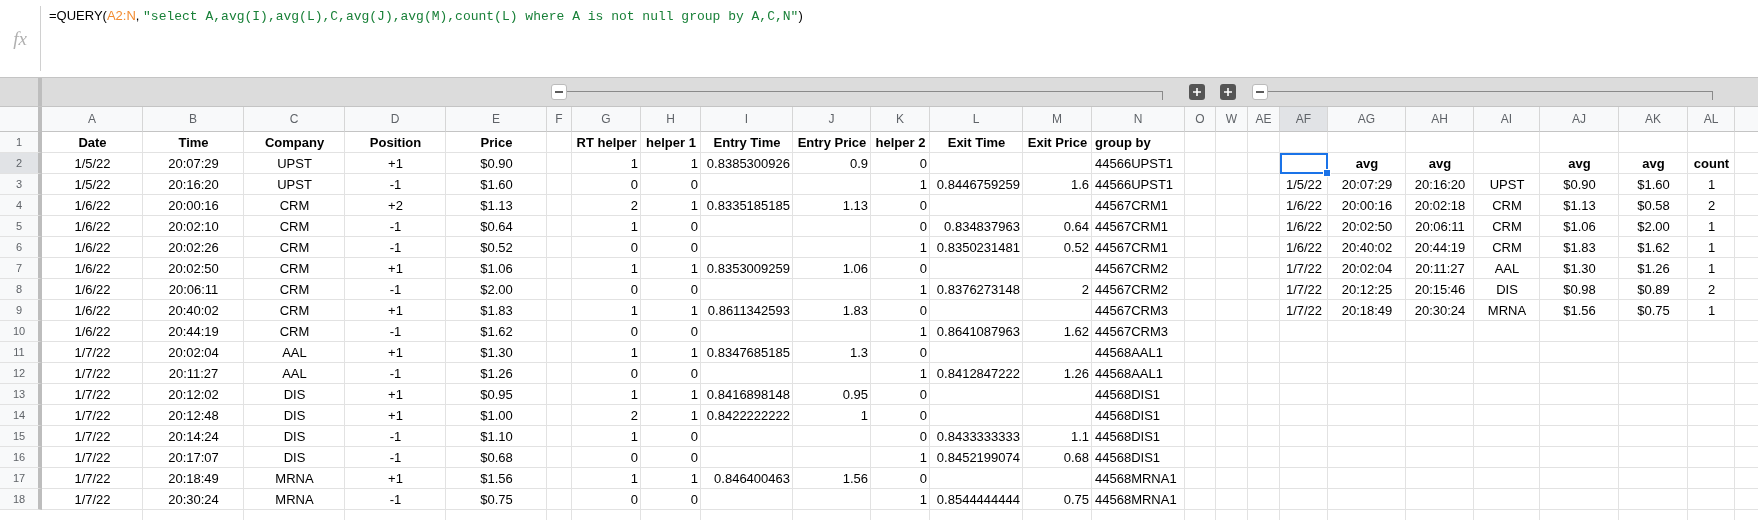 This screenshot has height=520, width=1758. I want to click on row-number: 2, so click(21, 163).